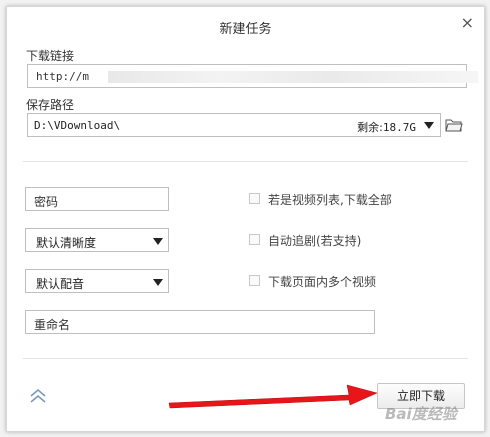 This screenshot has height=437, width=490. What do you see at coordinates (245, 358) in the screenshot?
I see `footer-divider` at bounding box center [245, 358].